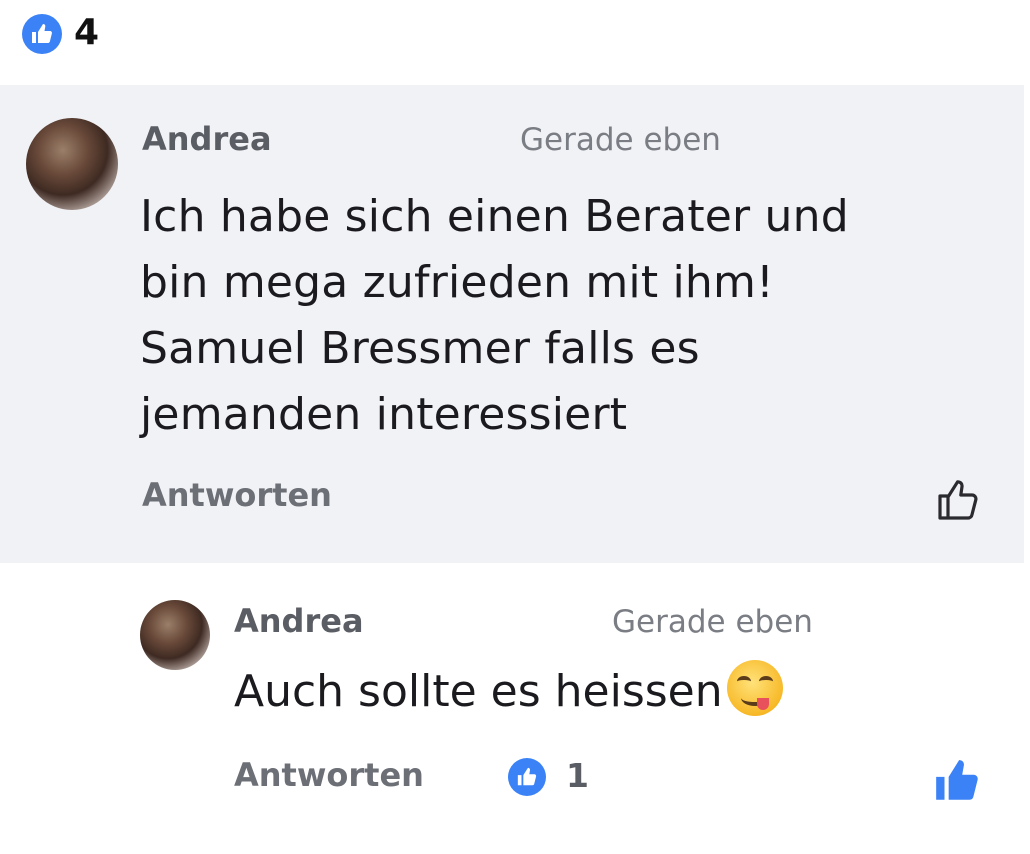 This screenshot has width=1030, height=854. I want to click on comment-time: Gerade eben, so click(620, 140).